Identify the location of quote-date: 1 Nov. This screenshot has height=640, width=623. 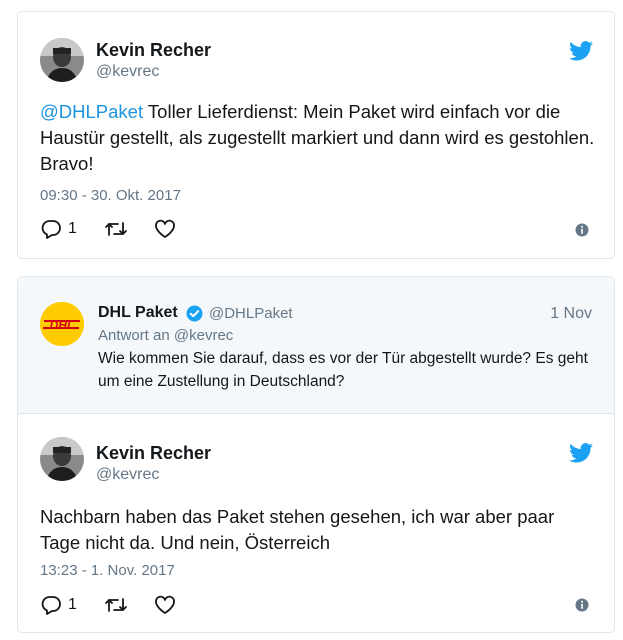
(571, 314).